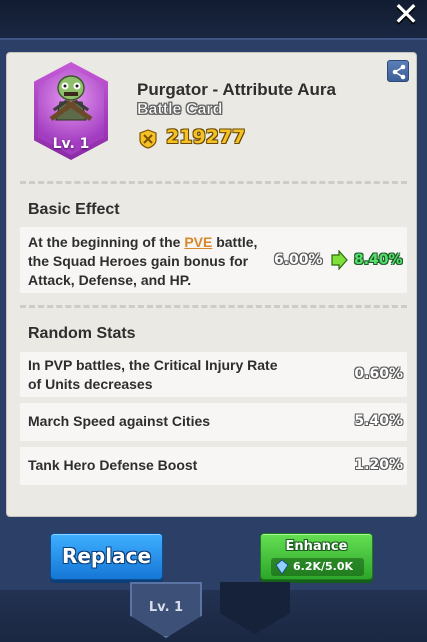 This screenshot has width=427, height=642. I want to click on stat-row: Tank Hero Defense Boost 1.20%, so click(213, 466).